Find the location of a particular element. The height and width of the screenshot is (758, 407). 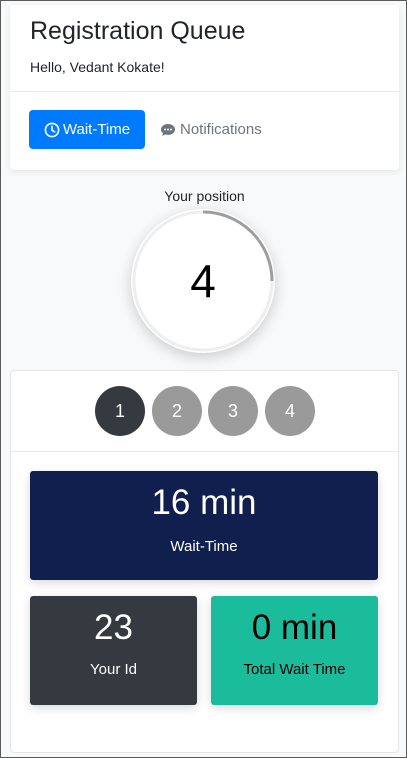

step-4: 4 is located at coordinates (290, 411).